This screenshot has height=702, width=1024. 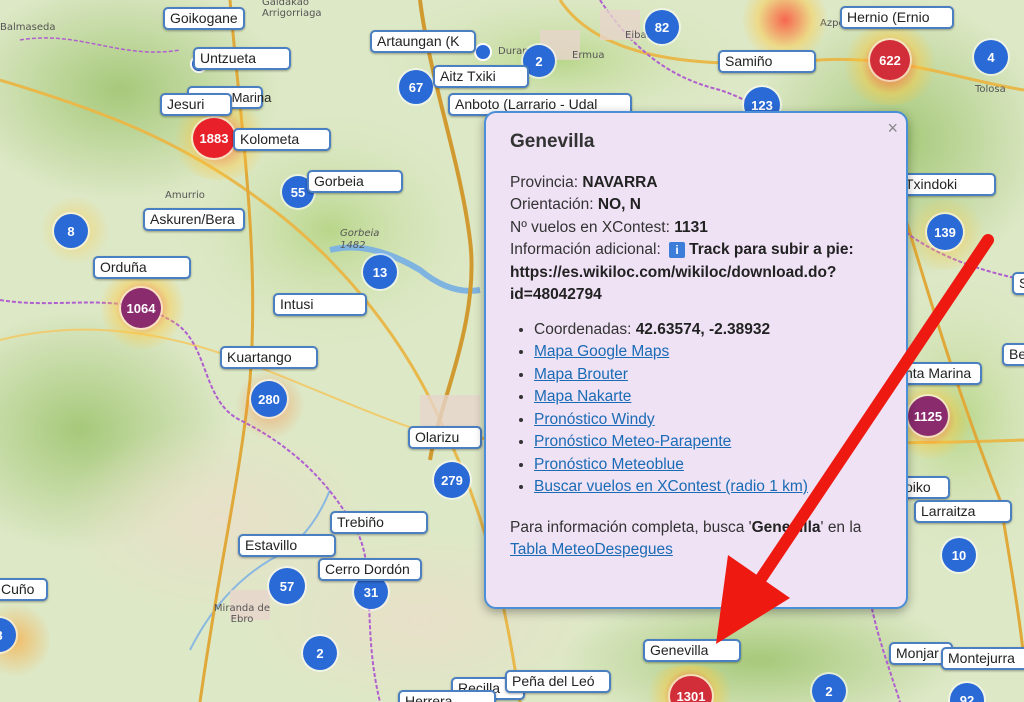 I want to click on cluster-marker: 13, so click(x=380, y=272).